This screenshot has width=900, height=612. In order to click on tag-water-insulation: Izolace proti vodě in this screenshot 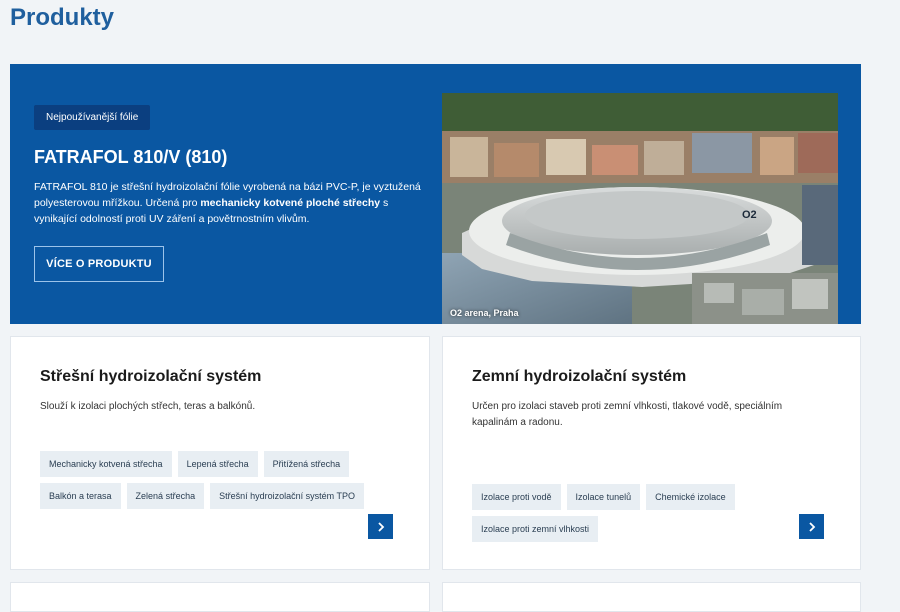, I will do `click(516, 497)`.